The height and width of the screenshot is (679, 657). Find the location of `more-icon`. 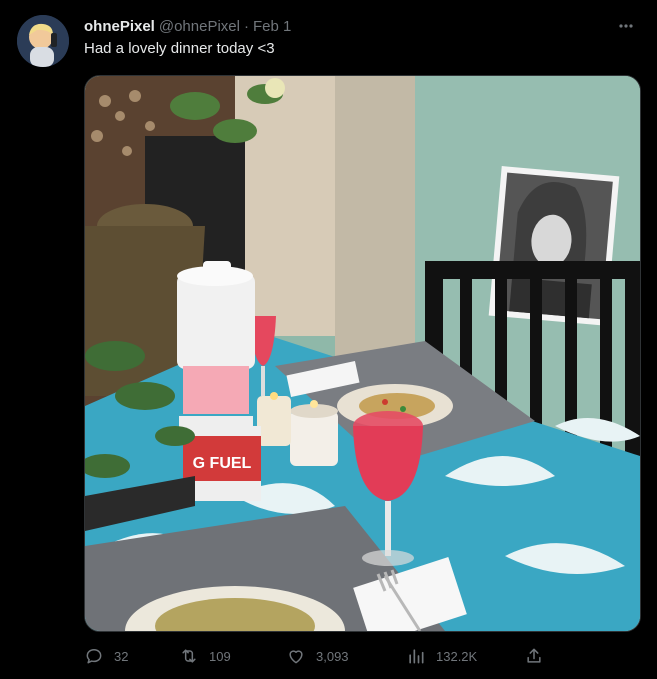

more-icon is located at coordinates (626, 26).